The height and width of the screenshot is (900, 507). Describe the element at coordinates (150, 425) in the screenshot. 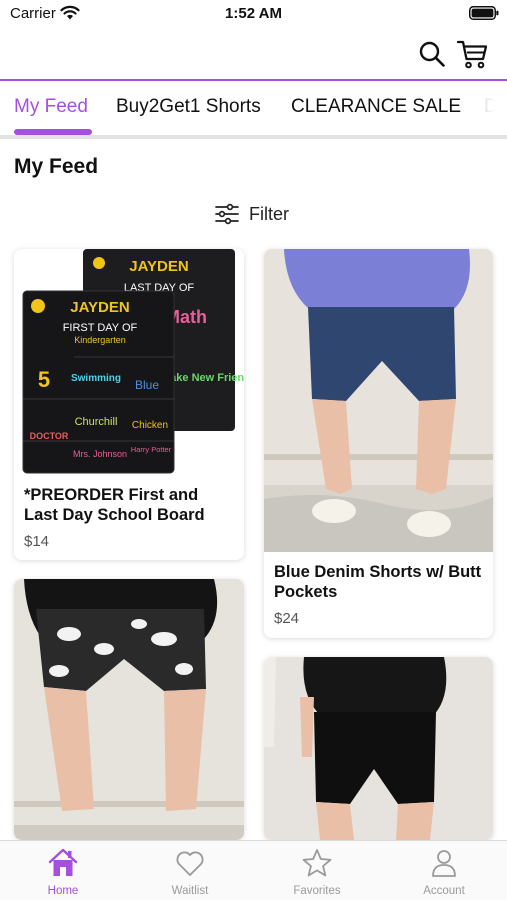

I see `board-food: Chicken` at that location.